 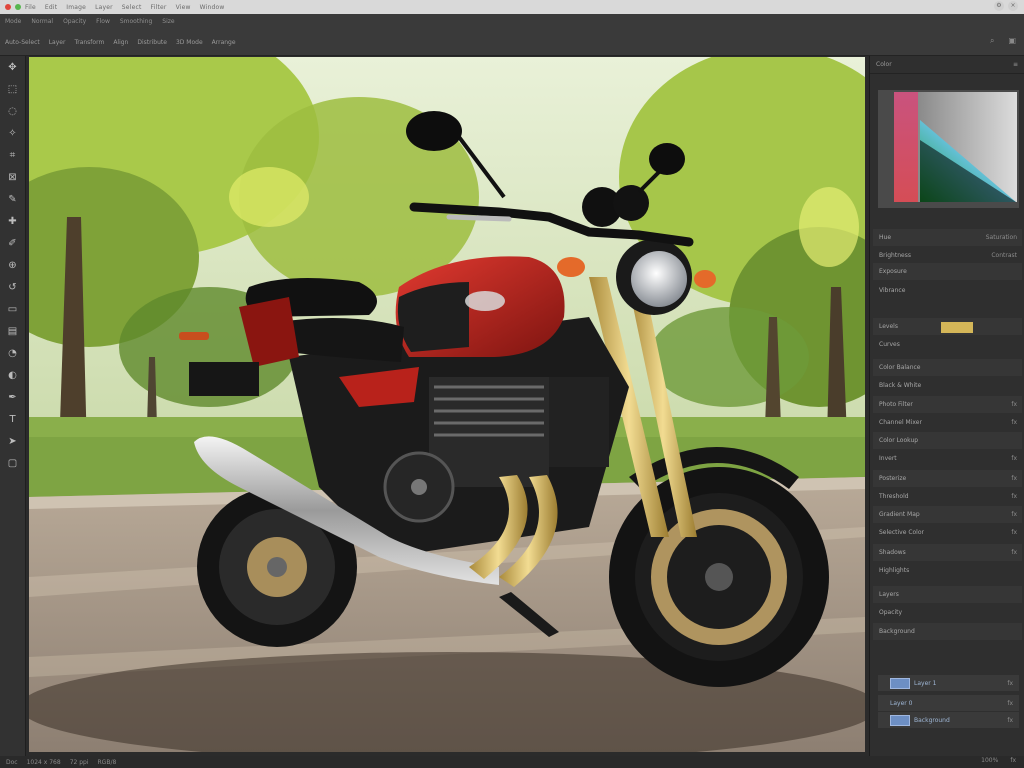 I want to click on property-row: Threshold fx, so click(x=947, y=496).